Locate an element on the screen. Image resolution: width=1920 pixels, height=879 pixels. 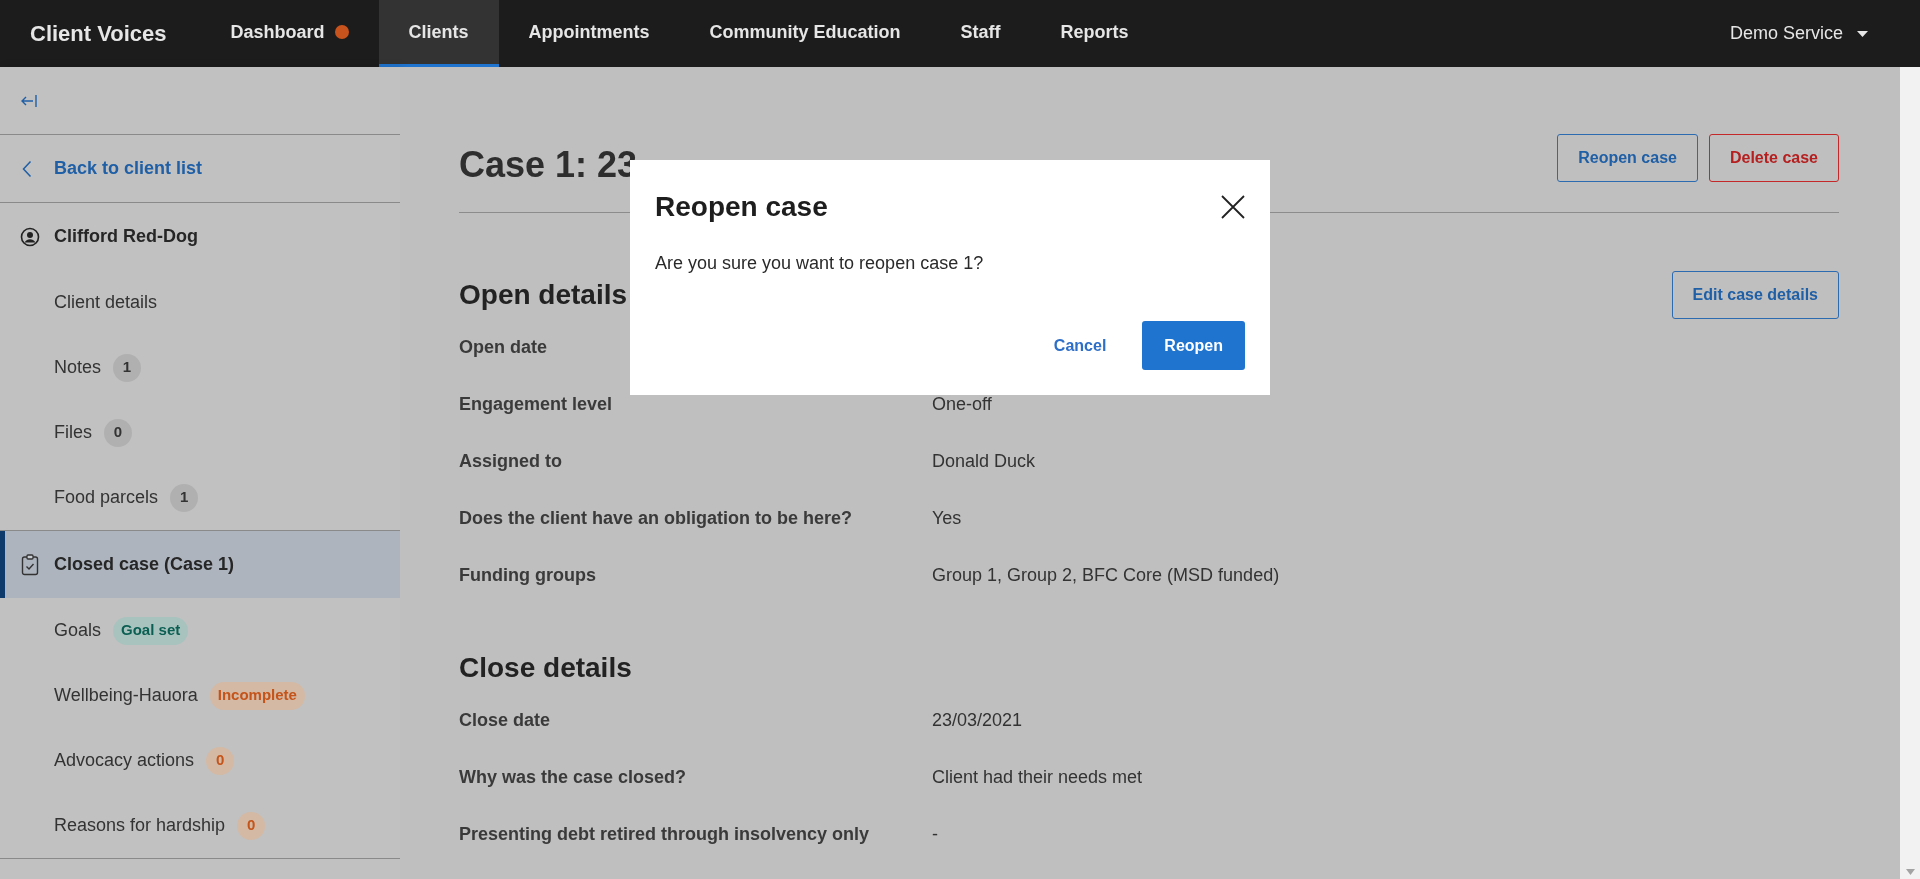
status-badge: Goal set is located at coordinates (151, 630).